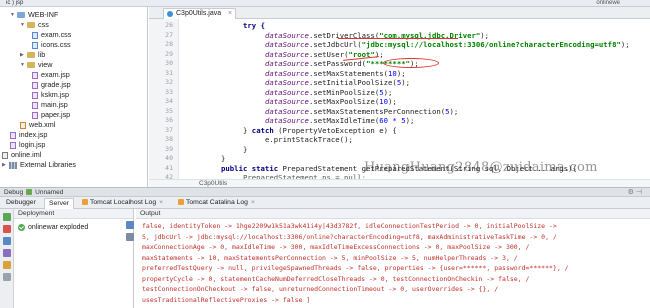 The width and height of the screenshot is (650, 308). Describe the element at coordinates (27, 145) in the screenshot. I see `tree-file-login-jsp: login.jsp` at that location.